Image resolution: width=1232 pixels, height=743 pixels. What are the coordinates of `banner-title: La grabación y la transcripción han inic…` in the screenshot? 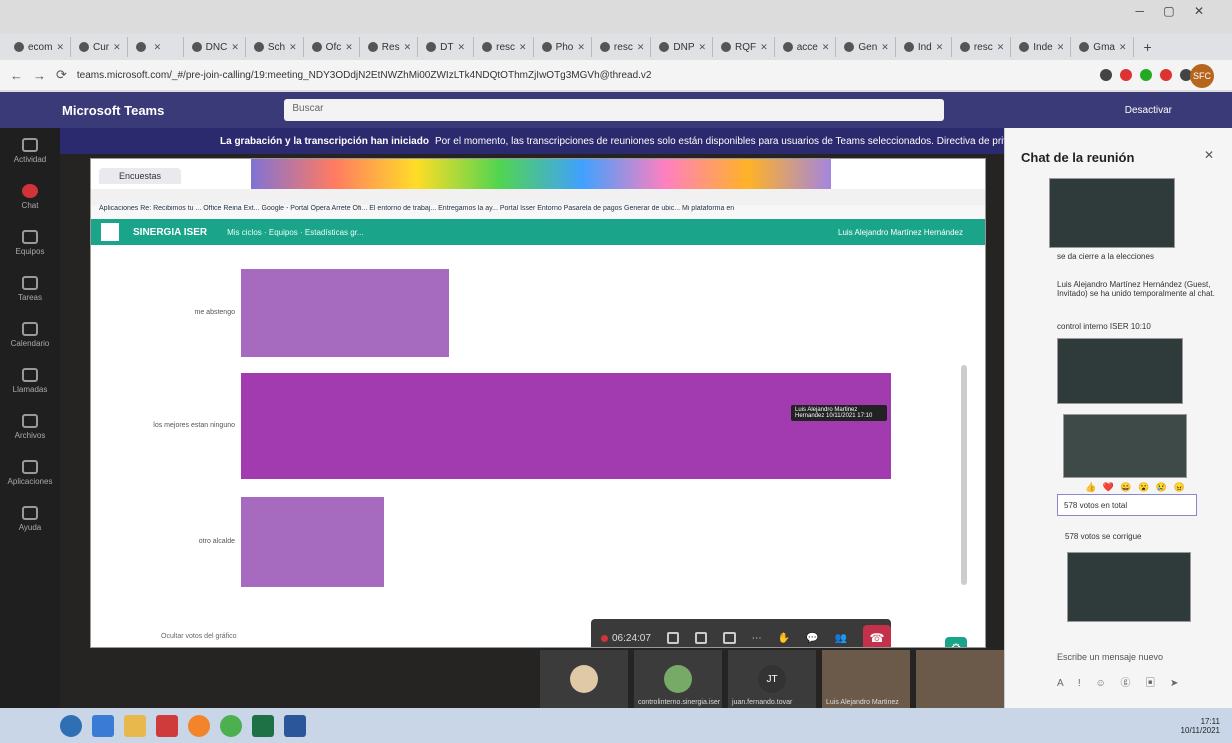 It's located at (324, 141).